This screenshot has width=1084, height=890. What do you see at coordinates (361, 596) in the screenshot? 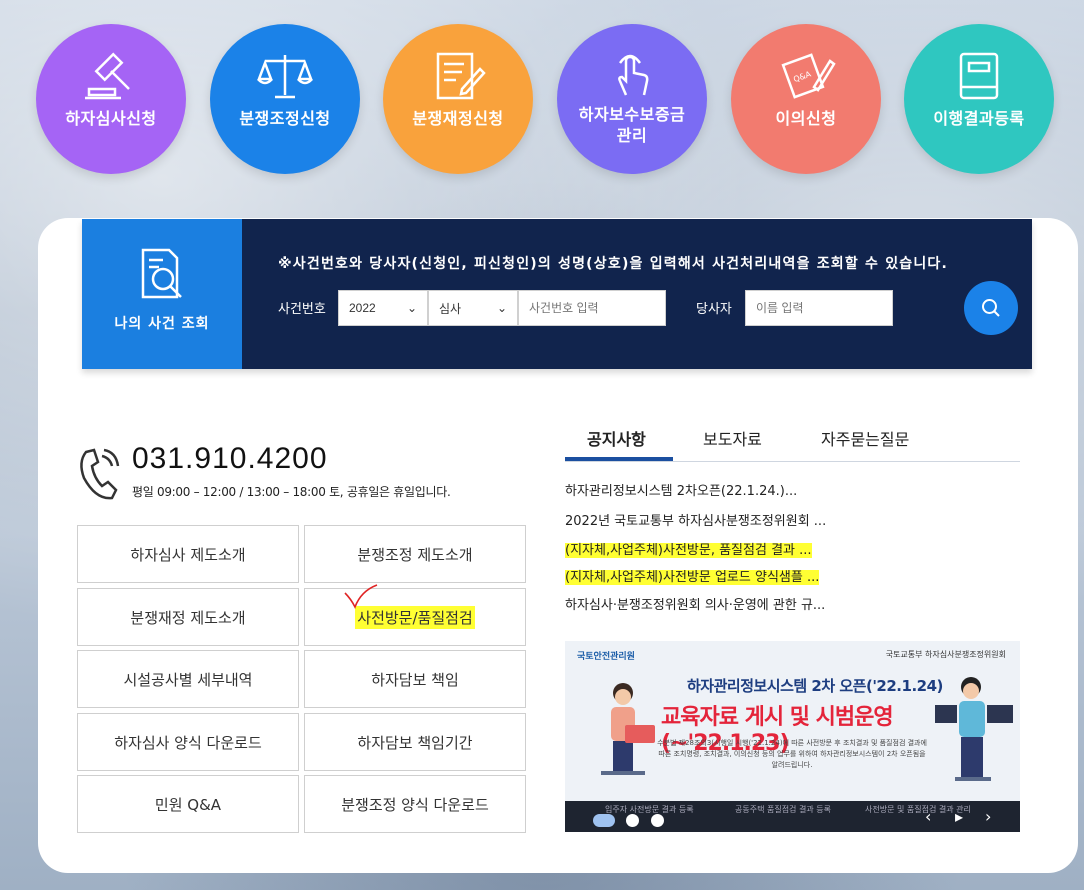
I see `checkmark-annotation` at bounding box center [361, 596].